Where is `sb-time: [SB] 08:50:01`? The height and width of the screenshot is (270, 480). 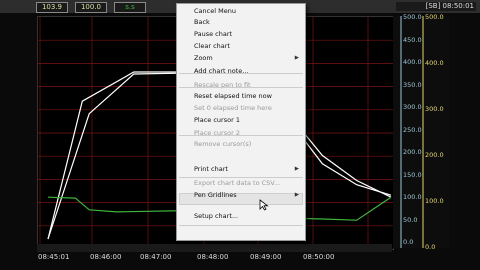 sb-time: [SB] 08:50:01 is located at coordinates (436, 6).